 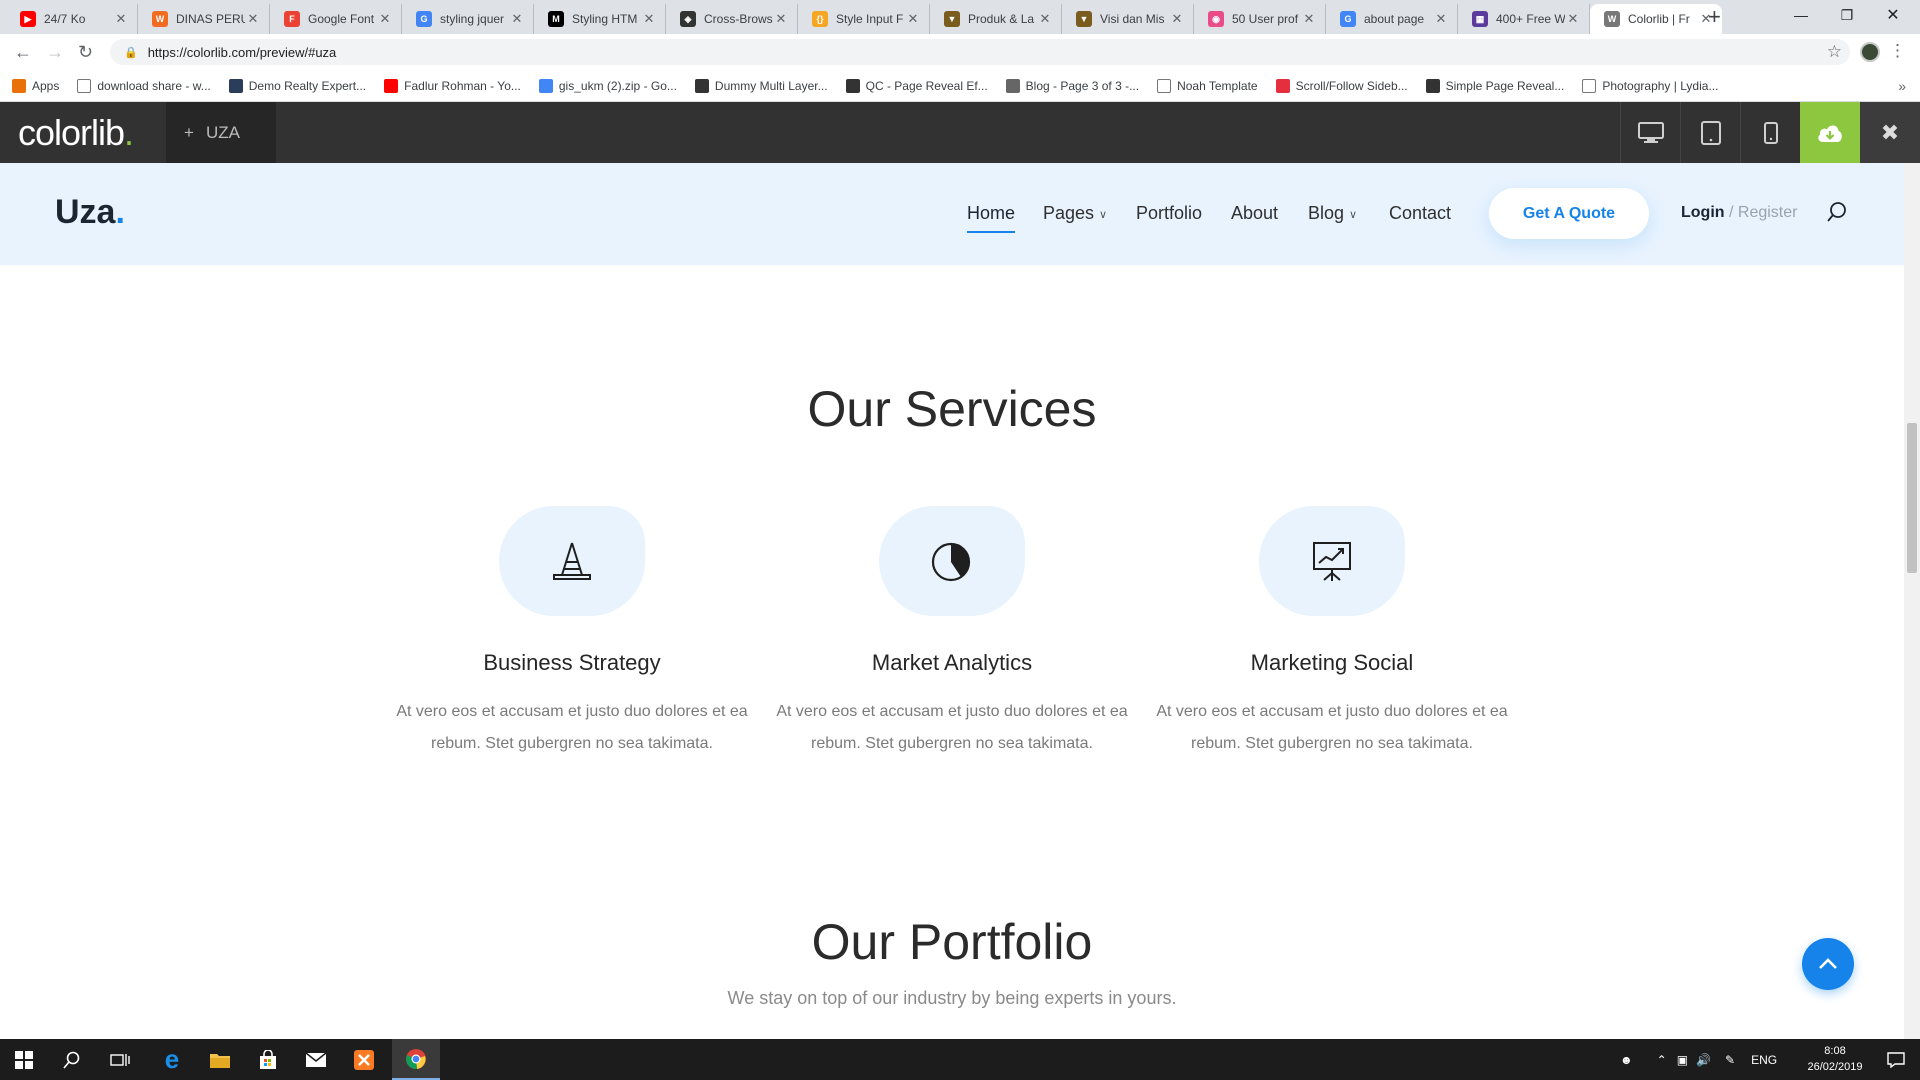 I want to click on mail-app, so click(x=316, y=1059).